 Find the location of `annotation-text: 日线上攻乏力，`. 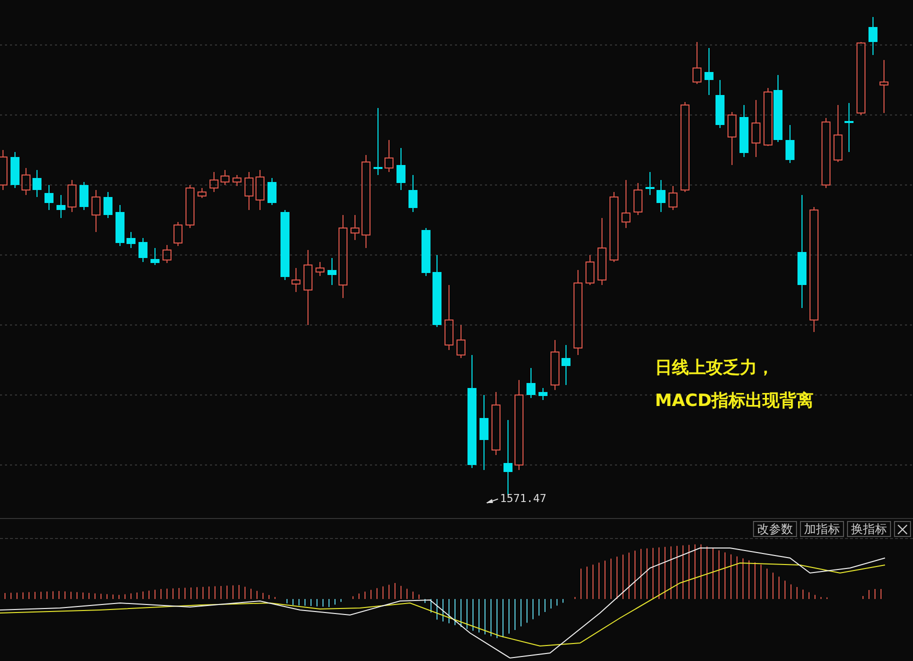

annotation-text: 日线上攻乏力， is located at coordinates (715, 368).